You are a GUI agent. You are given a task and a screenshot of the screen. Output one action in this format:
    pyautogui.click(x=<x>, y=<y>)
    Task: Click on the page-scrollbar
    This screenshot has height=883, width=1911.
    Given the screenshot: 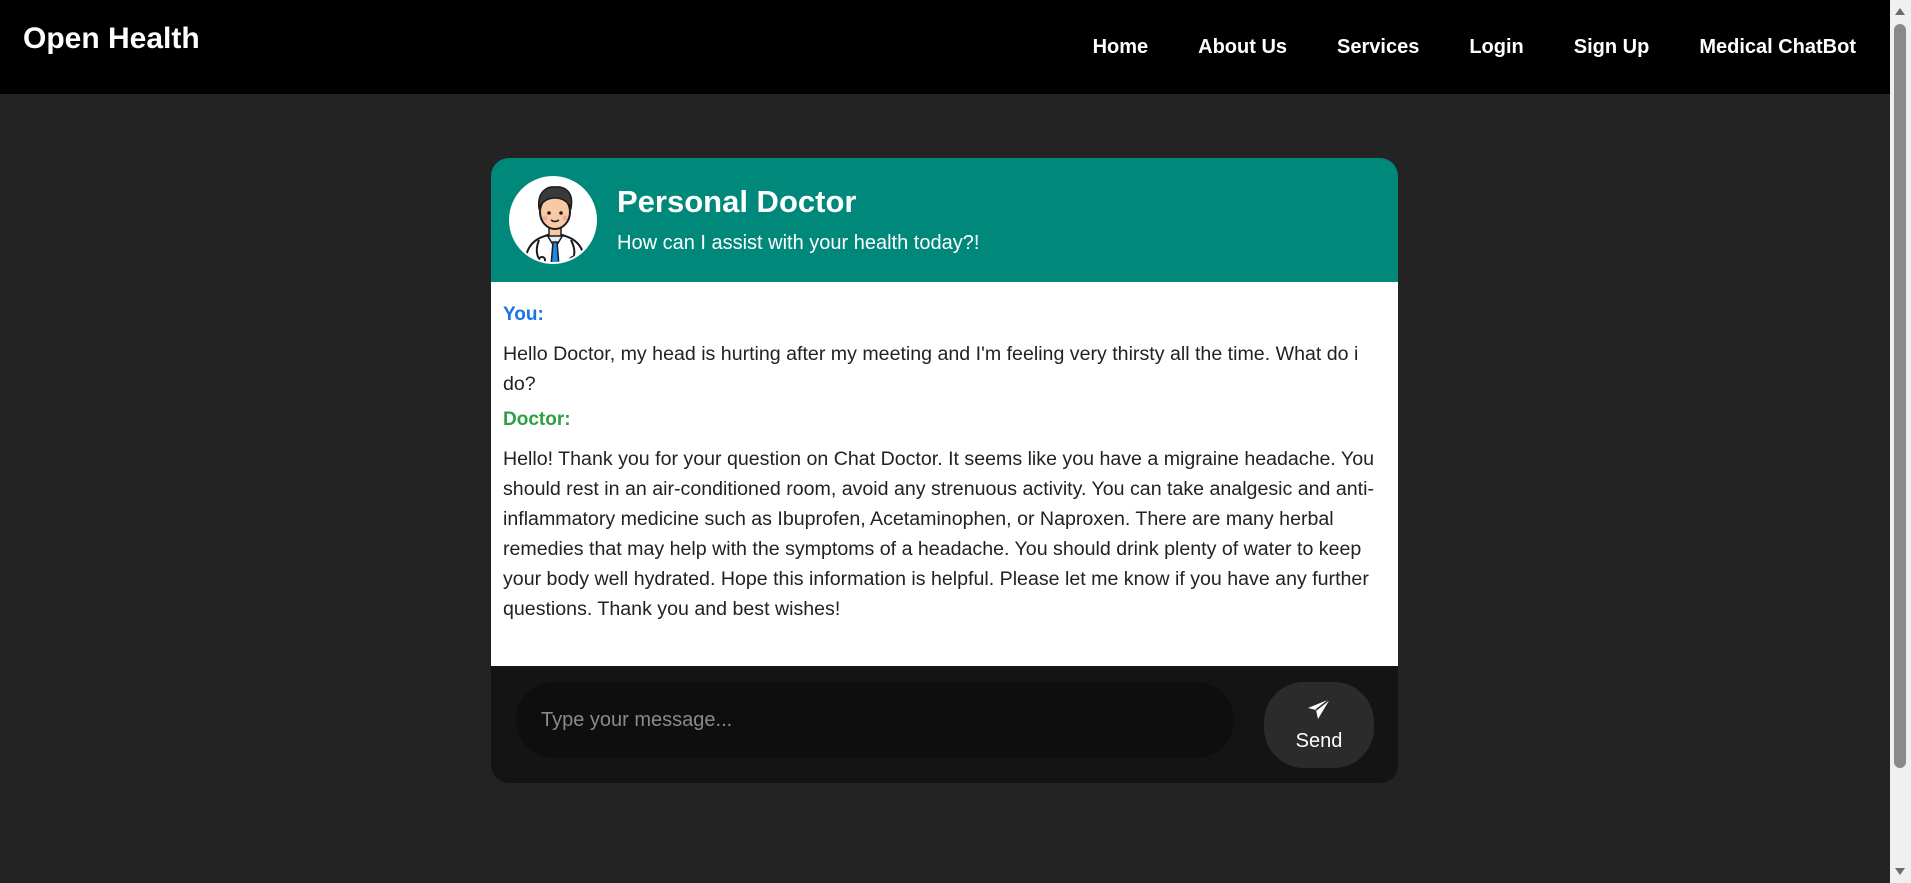 What is the action you would take?
    pyautogui.click(x=1900, y=441)
    